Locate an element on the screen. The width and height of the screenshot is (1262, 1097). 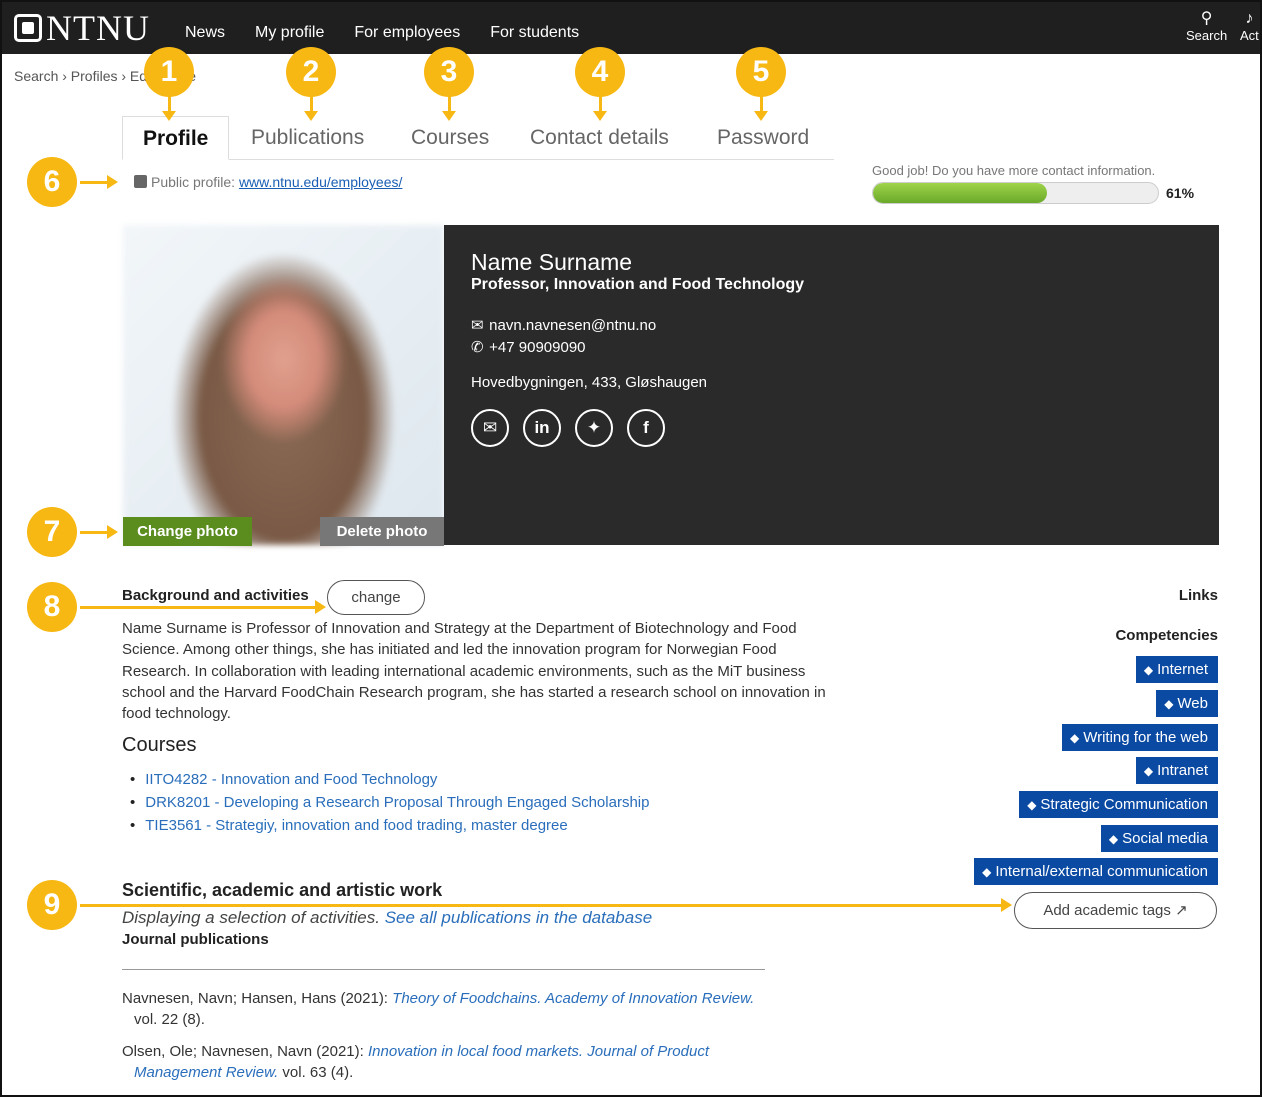
activity-button: ♪ Act is located at coordinates (1249, 26).